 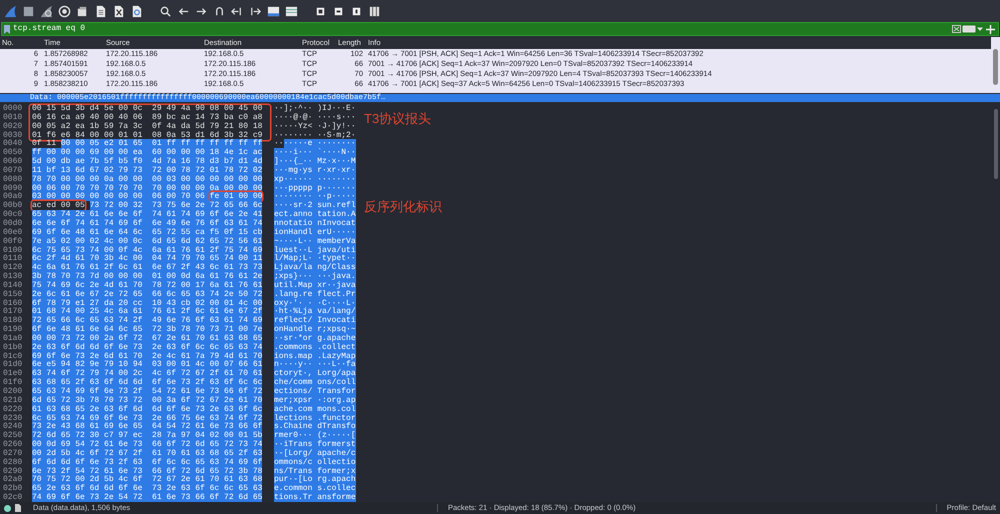 I want to click on hex-offset: 00b0, so click(x=13, y=206).